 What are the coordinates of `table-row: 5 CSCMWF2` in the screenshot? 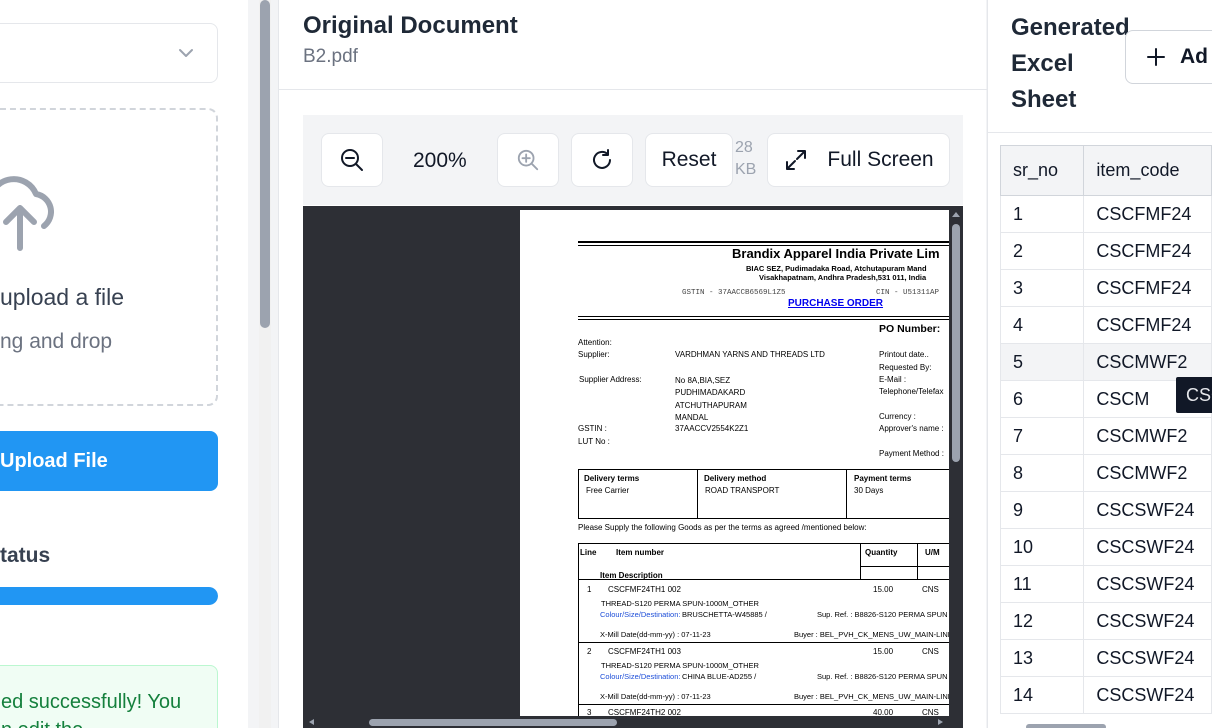 It's located at (1105, 362).